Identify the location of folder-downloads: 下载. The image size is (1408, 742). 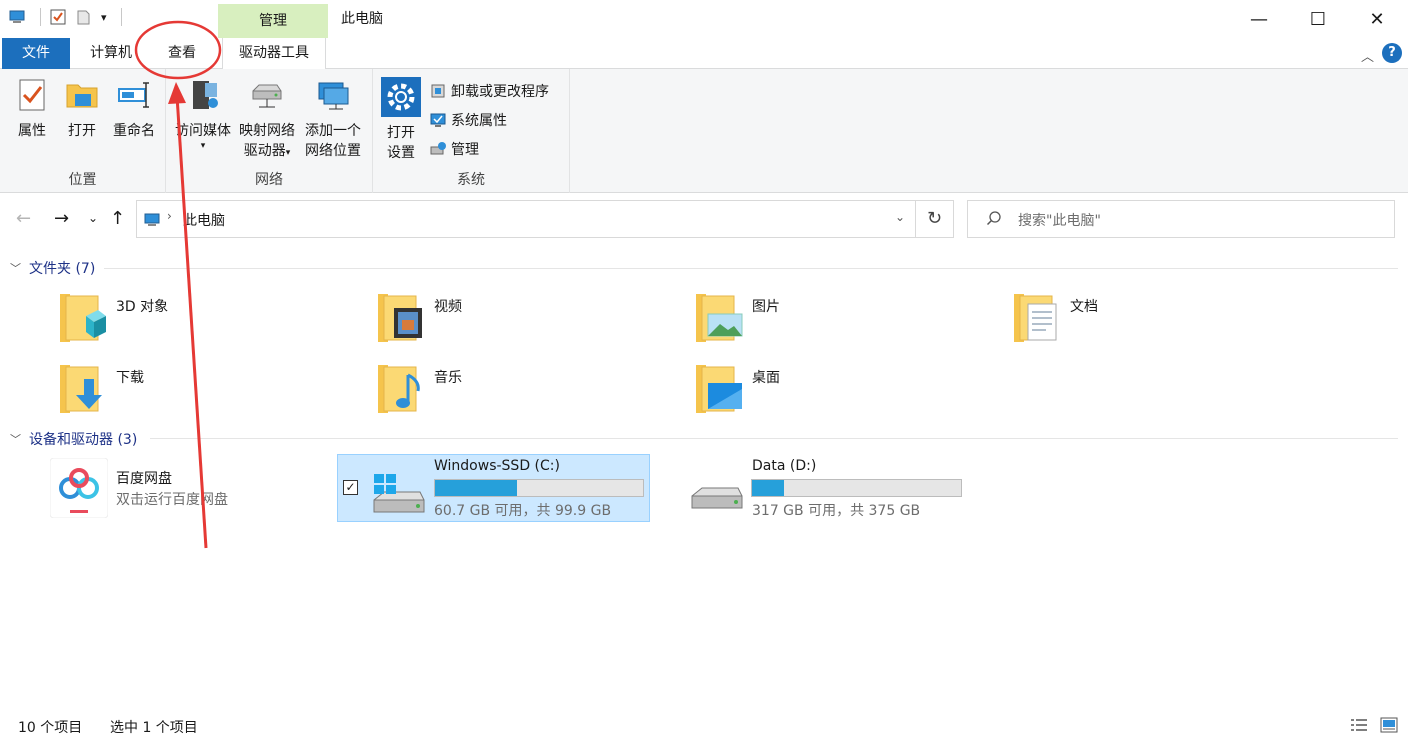
(208, 391).